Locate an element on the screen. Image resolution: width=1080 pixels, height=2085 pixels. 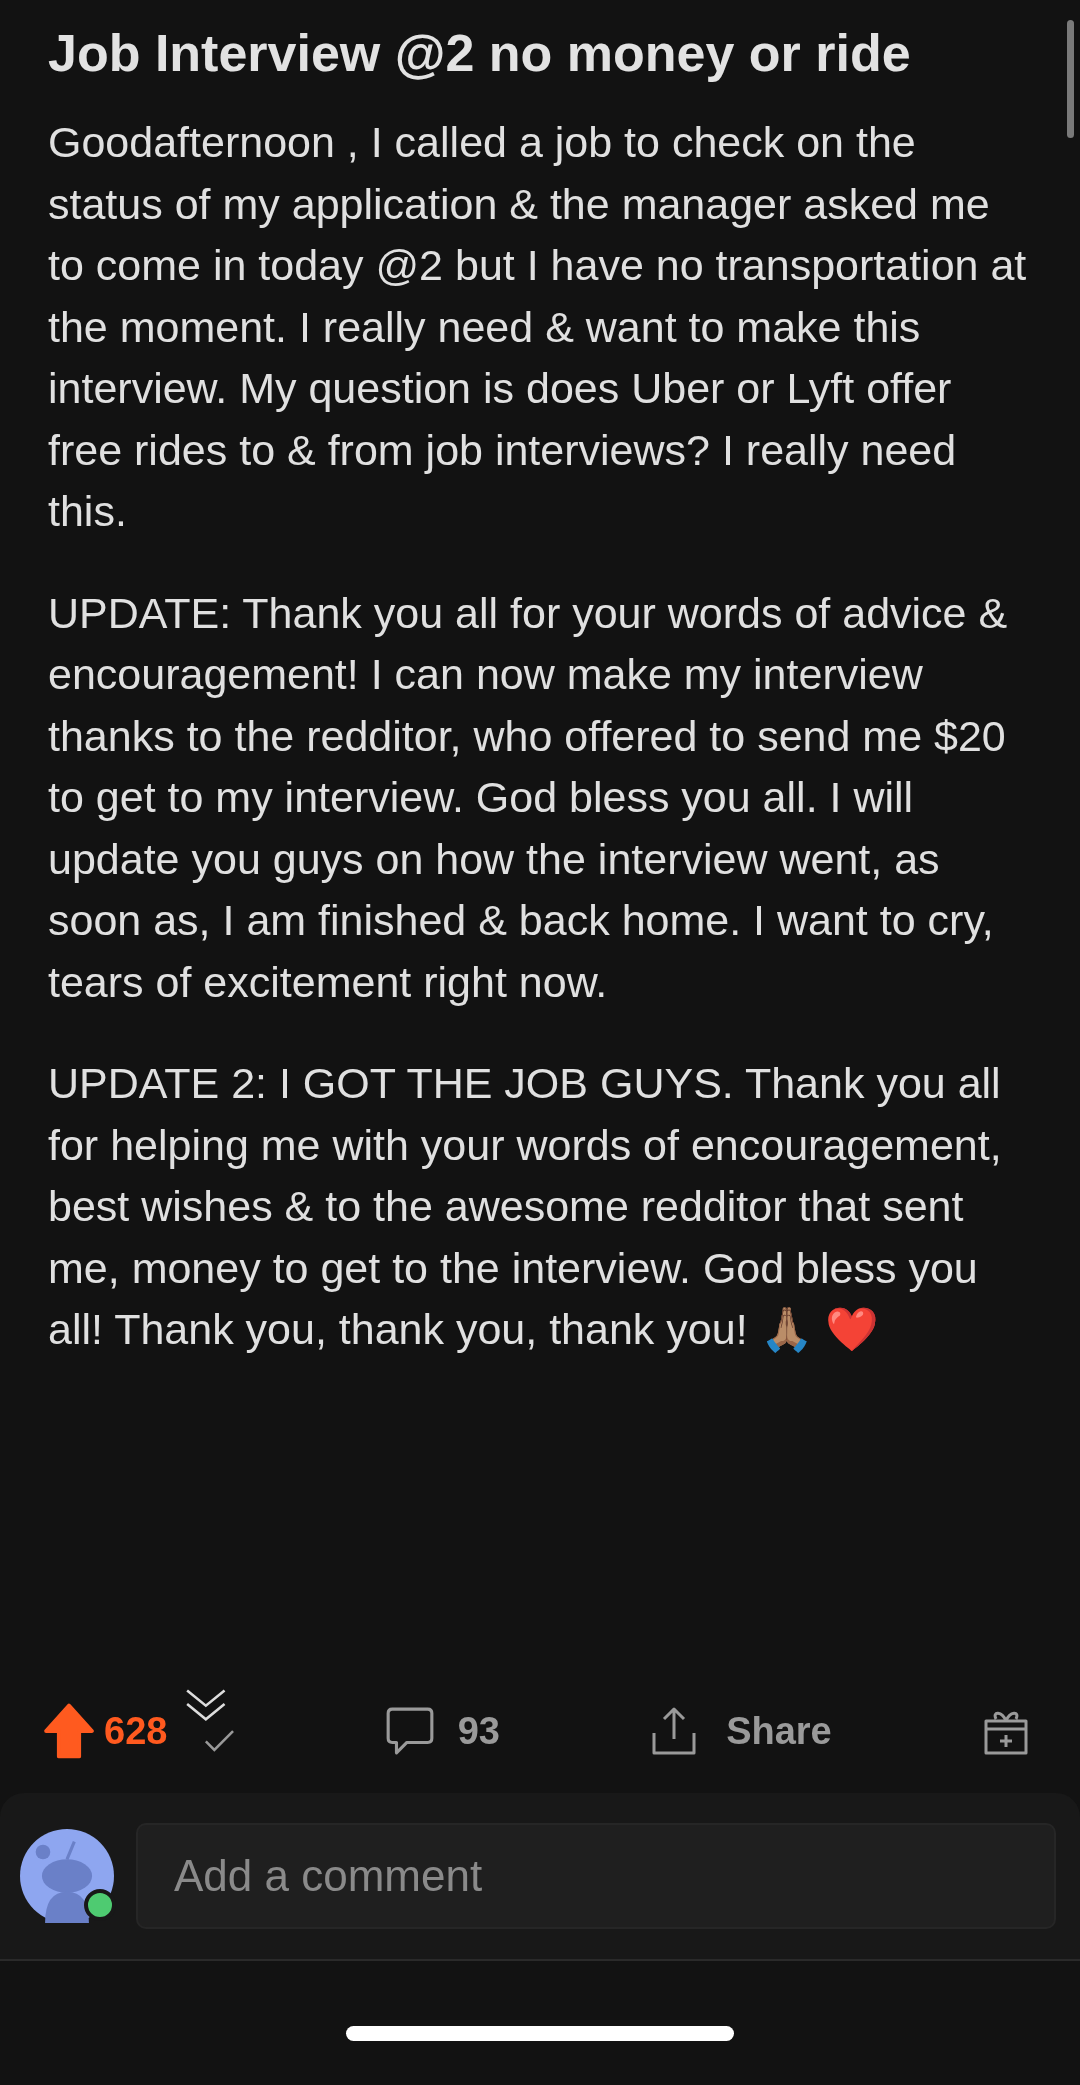
comment-count: 93 is located at coordinates (478, 1731).